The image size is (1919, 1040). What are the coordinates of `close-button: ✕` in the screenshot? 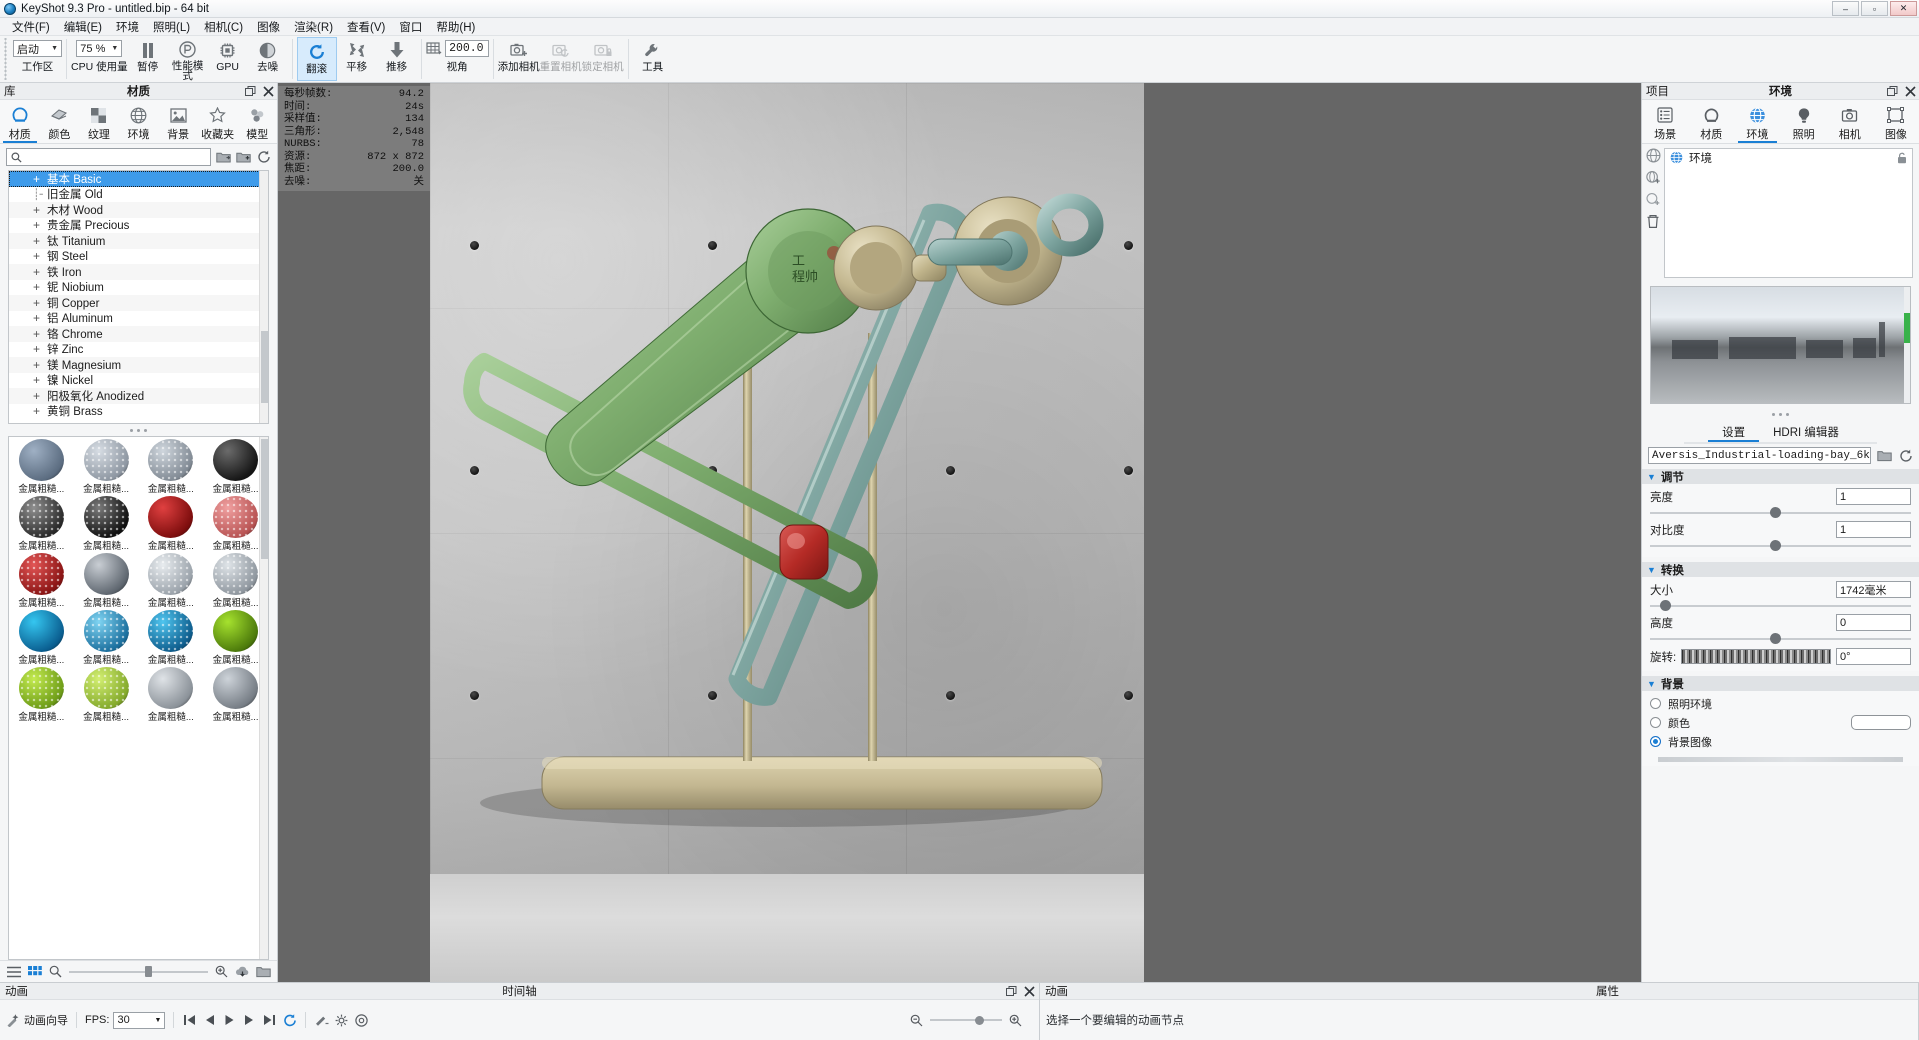 It's located at (1903, 8).